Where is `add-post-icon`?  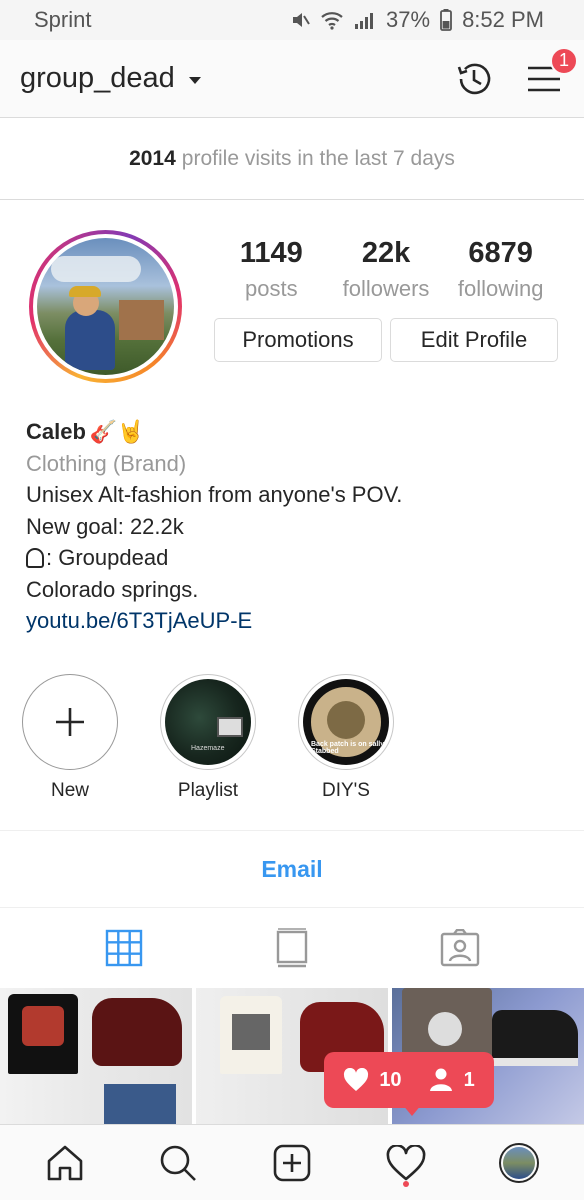
add-post-icon is located at coordinates (292, 1162).